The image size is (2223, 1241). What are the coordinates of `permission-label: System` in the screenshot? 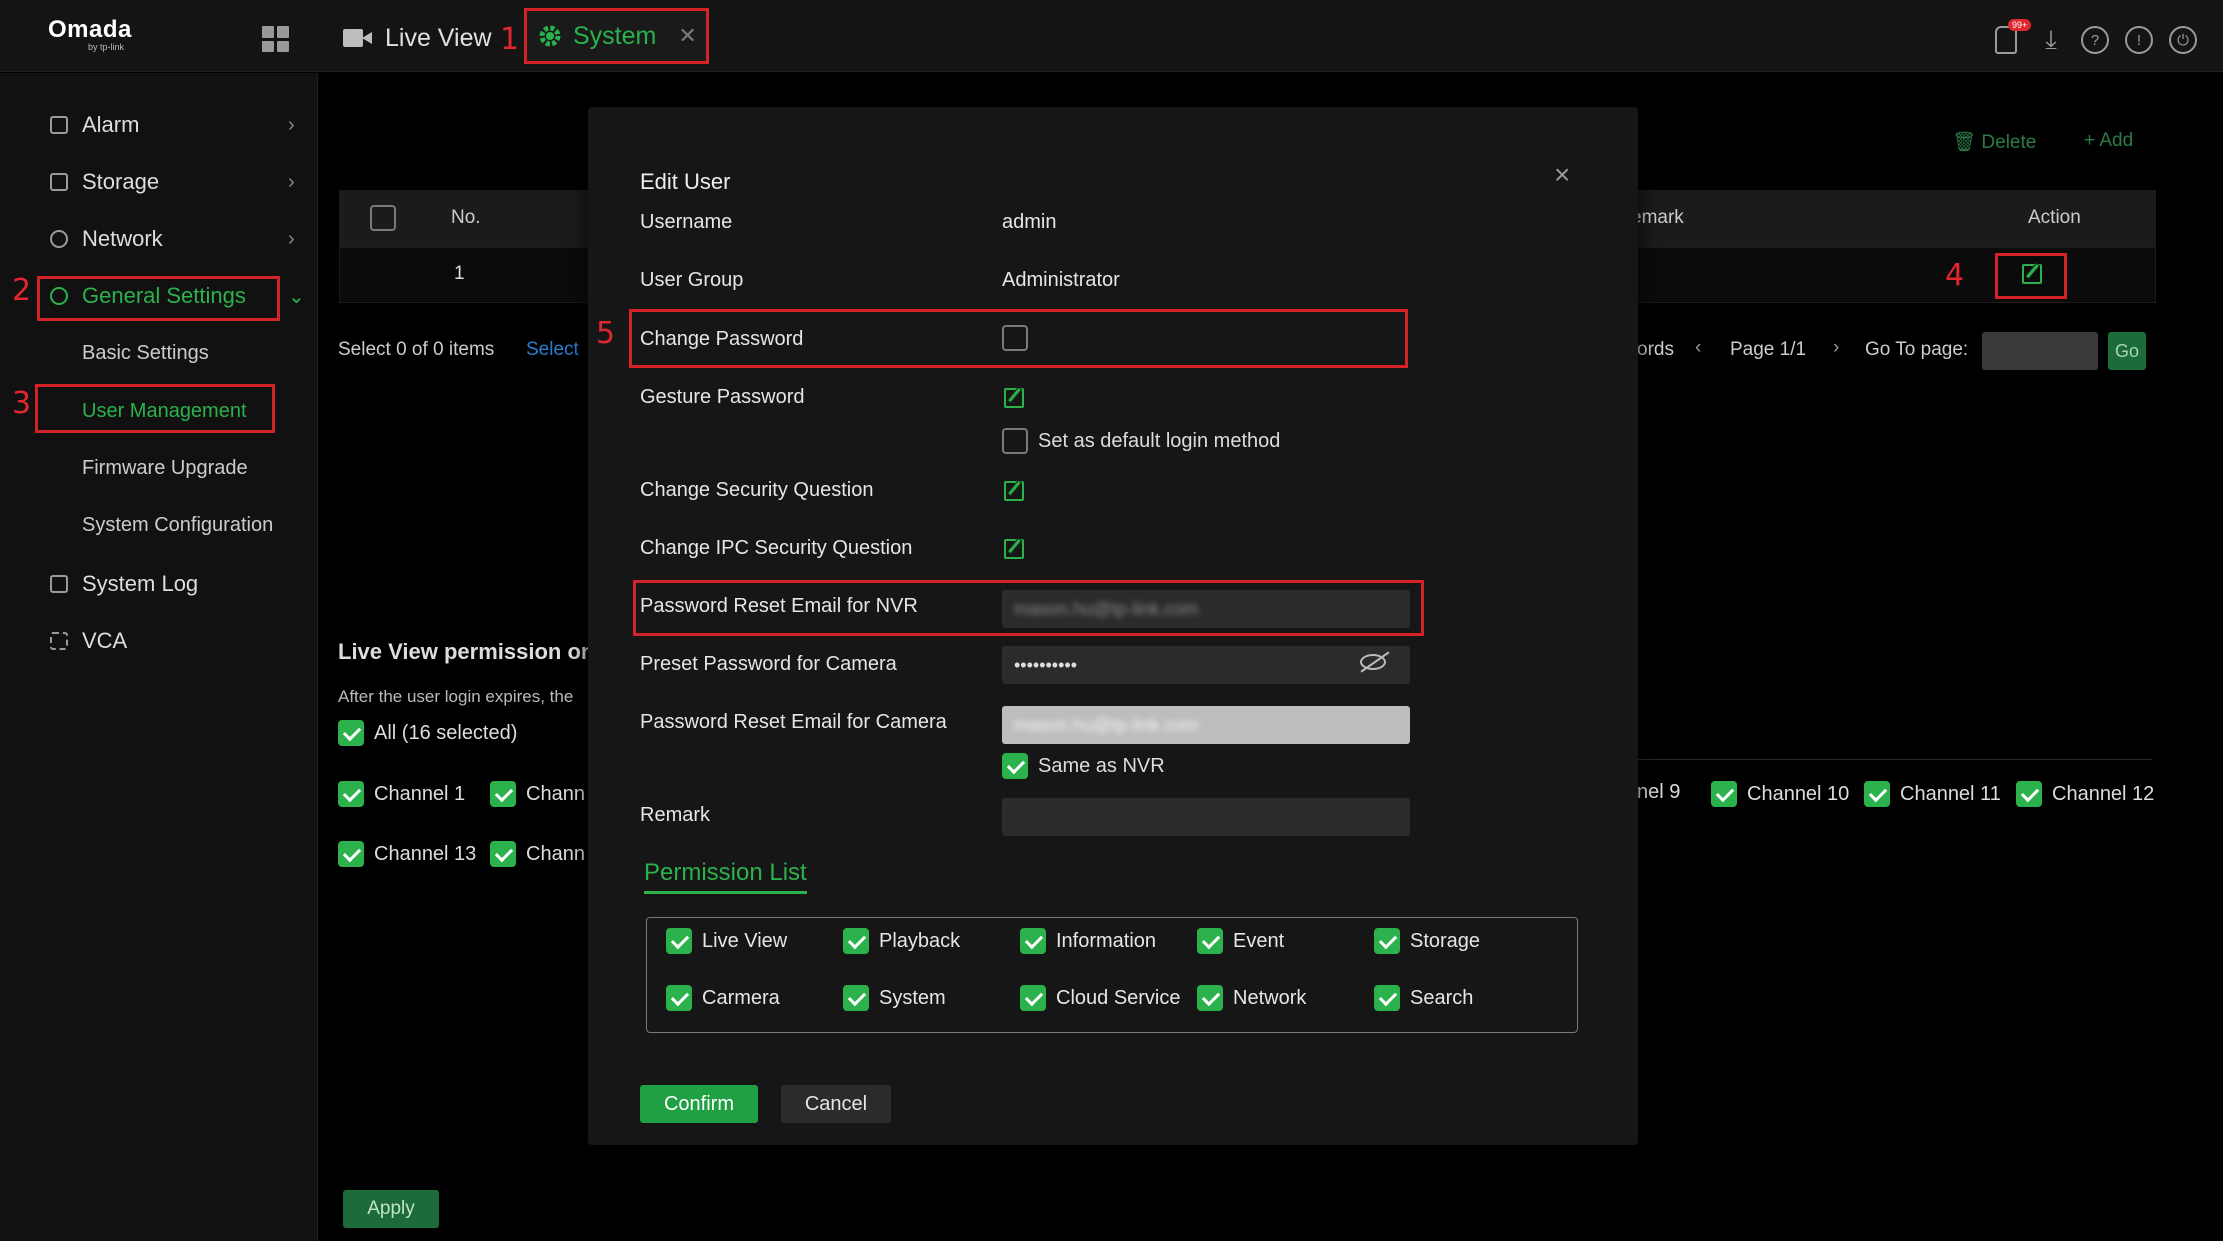 It's located at (912, 997).